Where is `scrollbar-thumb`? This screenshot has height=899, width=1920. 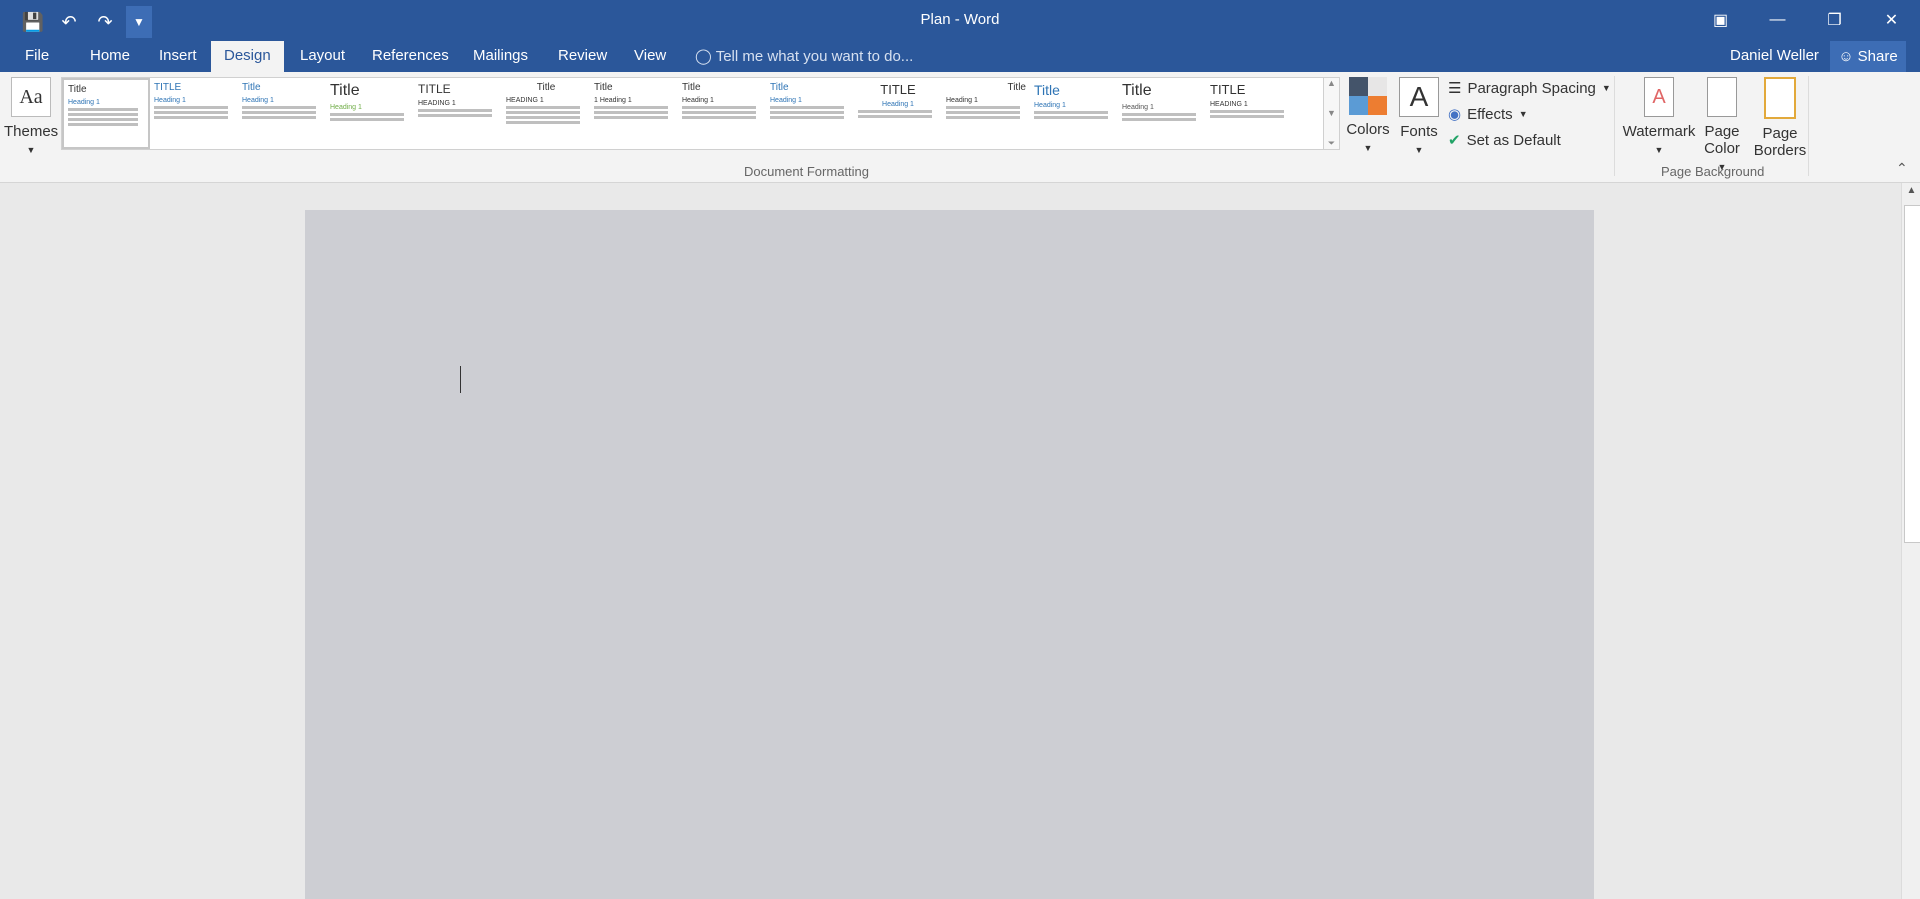
scrollbar-thumb is located at coordinates (1912, 374).